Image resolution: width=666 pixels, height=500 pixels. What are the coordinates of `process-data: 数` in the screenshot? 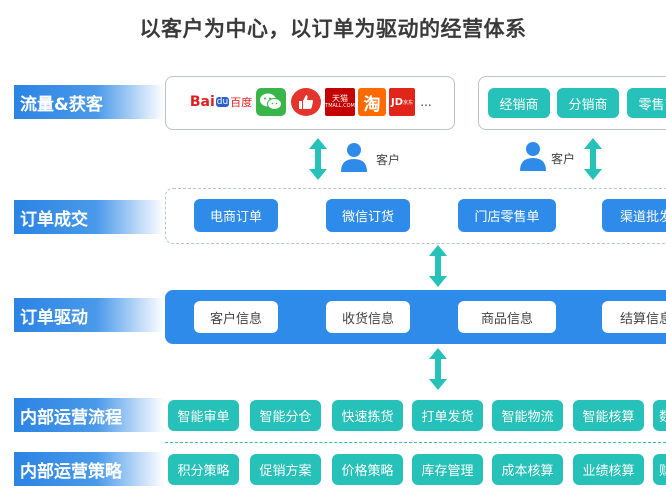 It's located at (659, 415).